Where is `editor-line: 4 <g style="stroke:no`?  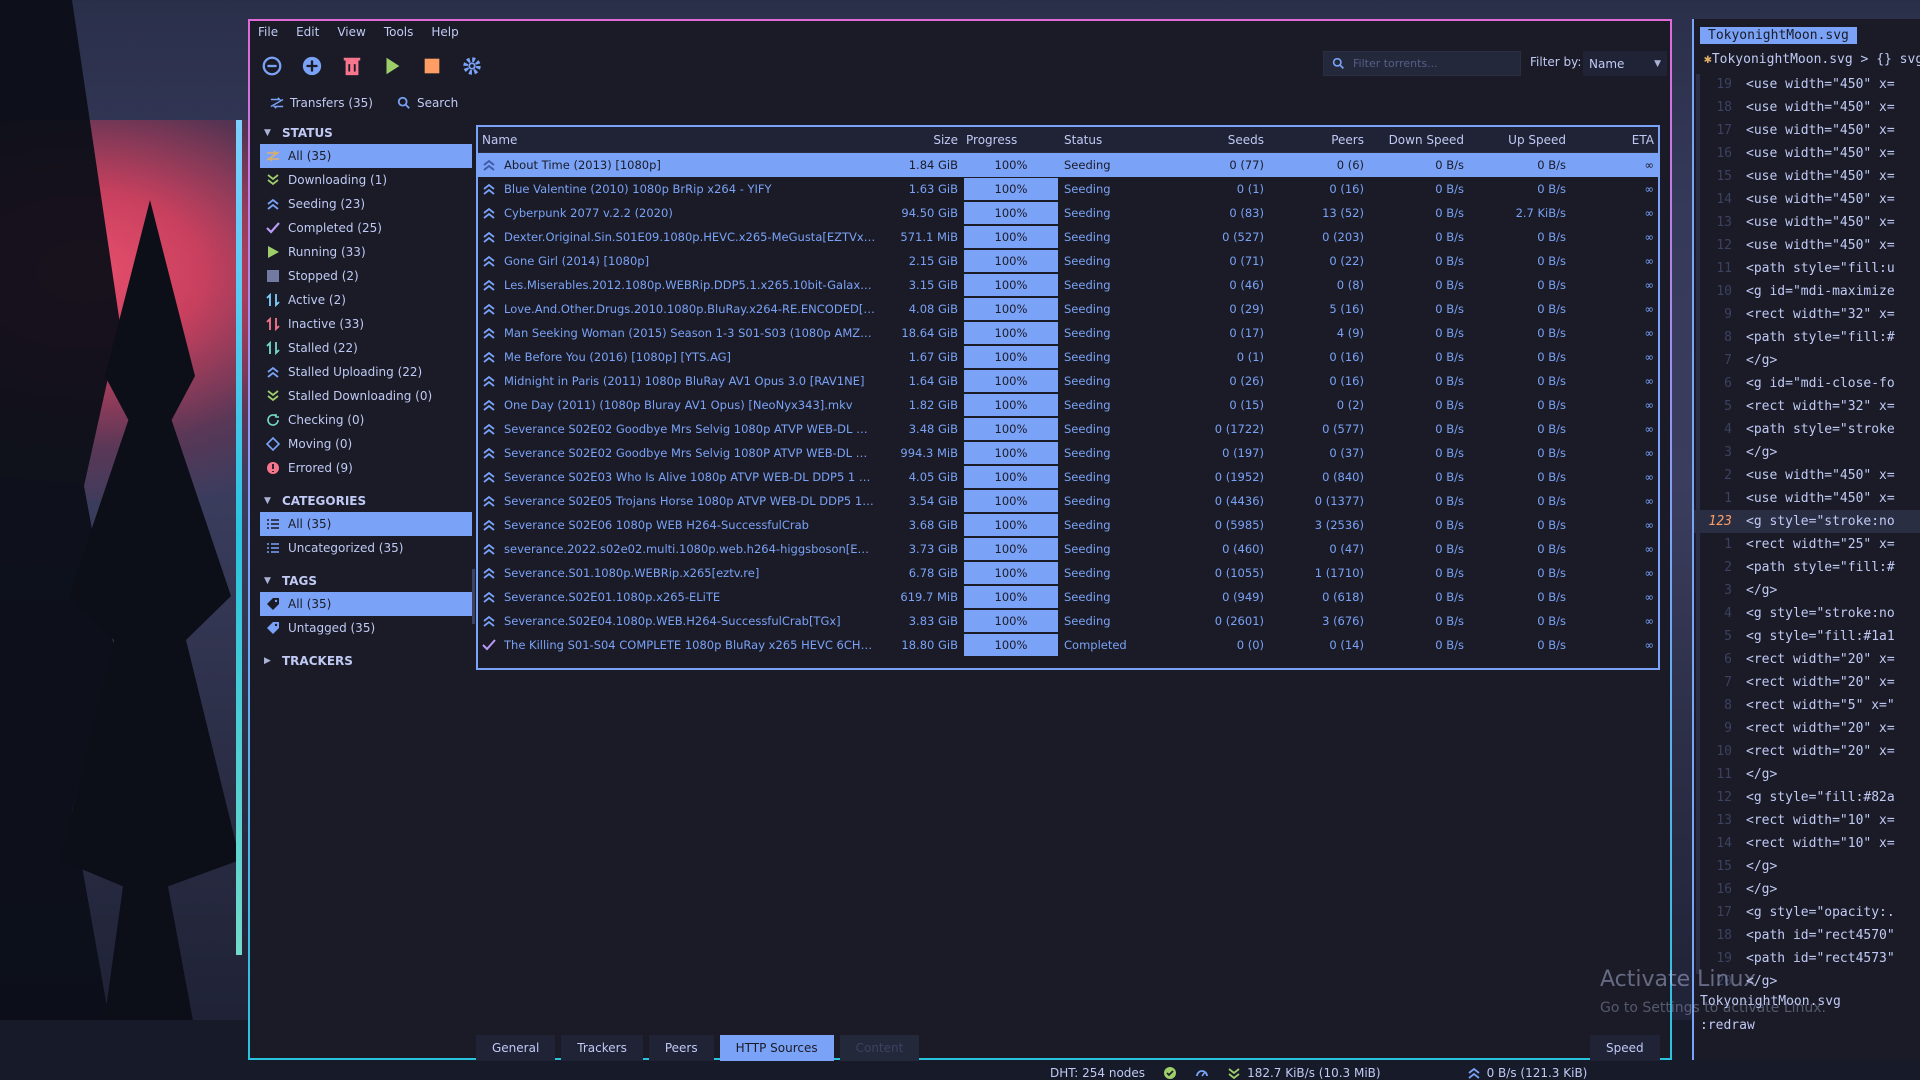
editor-line: 4 <g style="stroke:no is located at coordinates (1807, 613).